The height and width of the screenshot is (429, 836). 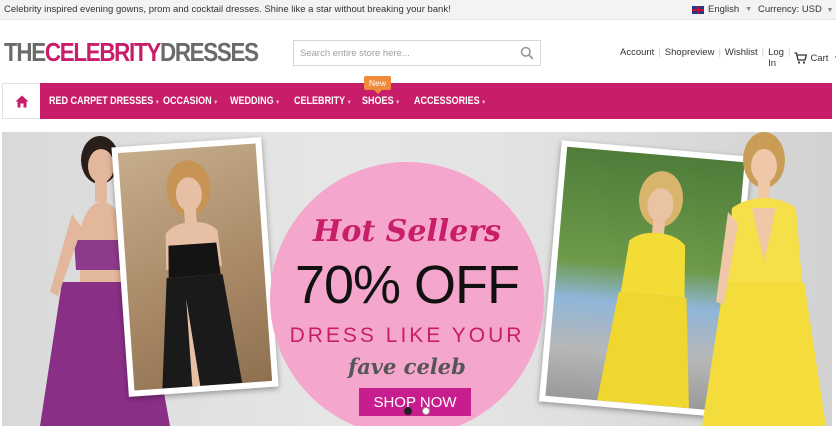 I want to click on currency-selector: Currency: USD ▼, so click(x=795, y=9).